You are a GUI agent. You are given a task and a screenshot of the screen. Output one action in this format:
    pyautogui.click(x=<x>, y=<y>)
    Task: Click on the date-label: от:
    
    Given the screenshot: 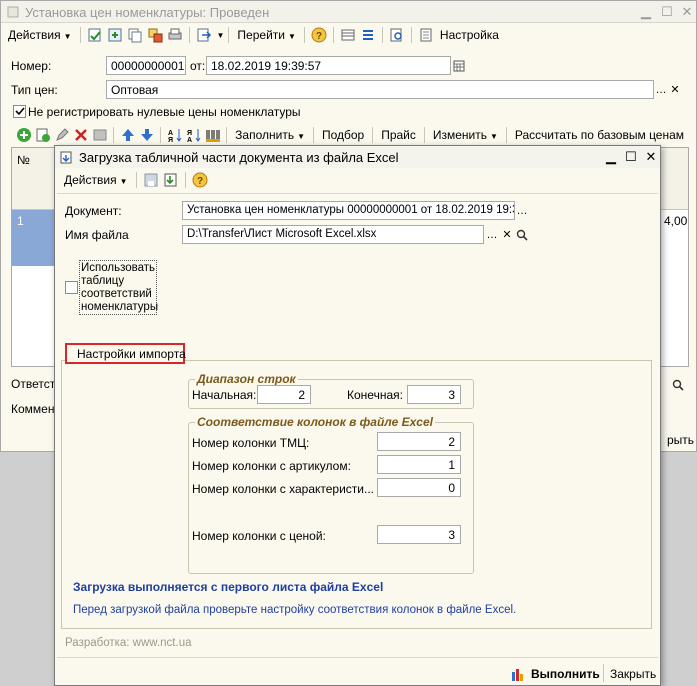 What is the action you would take?
    pyautogui.click(x=198, y=66)
    